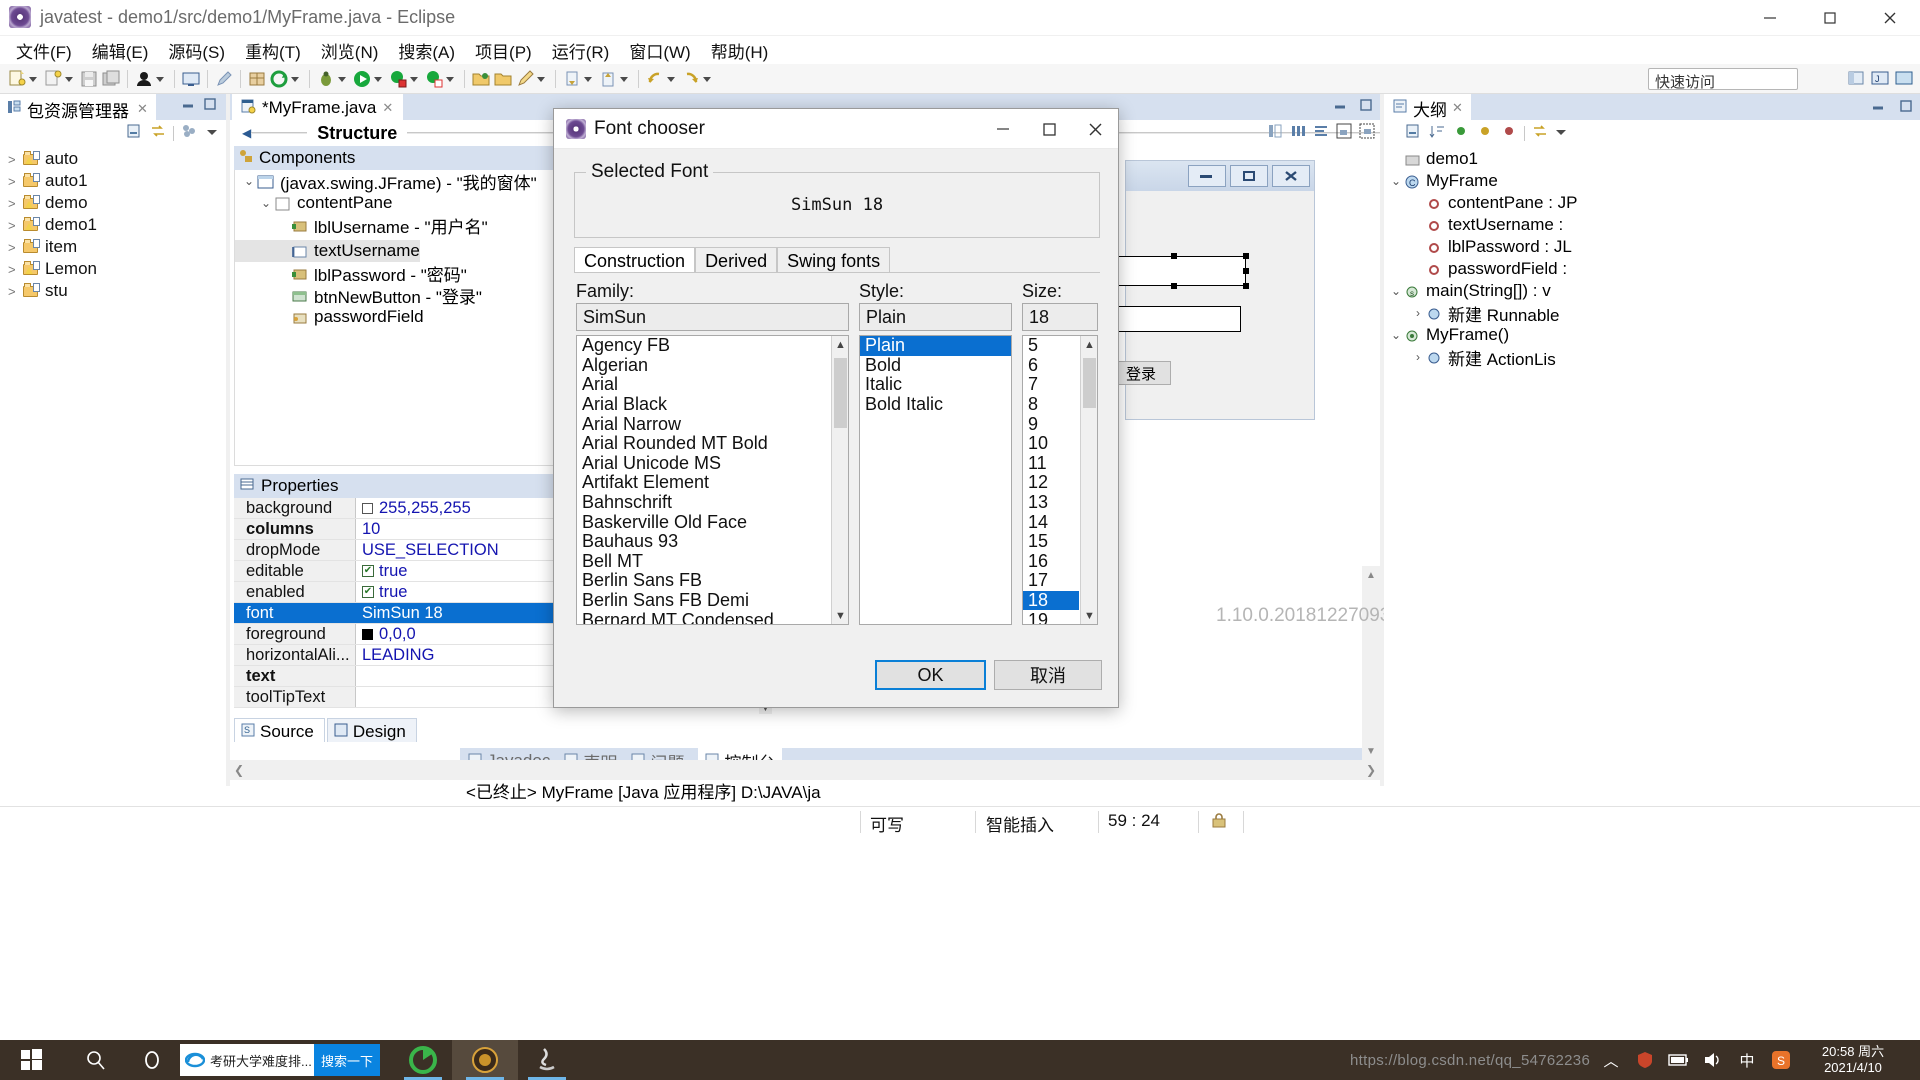 This screenshot has width=1920, height=1080. What do you see at coordinates (1781, 1060) in the screenshot?
I see `sogou-icon: S` at bounding box center [1781, 1060].